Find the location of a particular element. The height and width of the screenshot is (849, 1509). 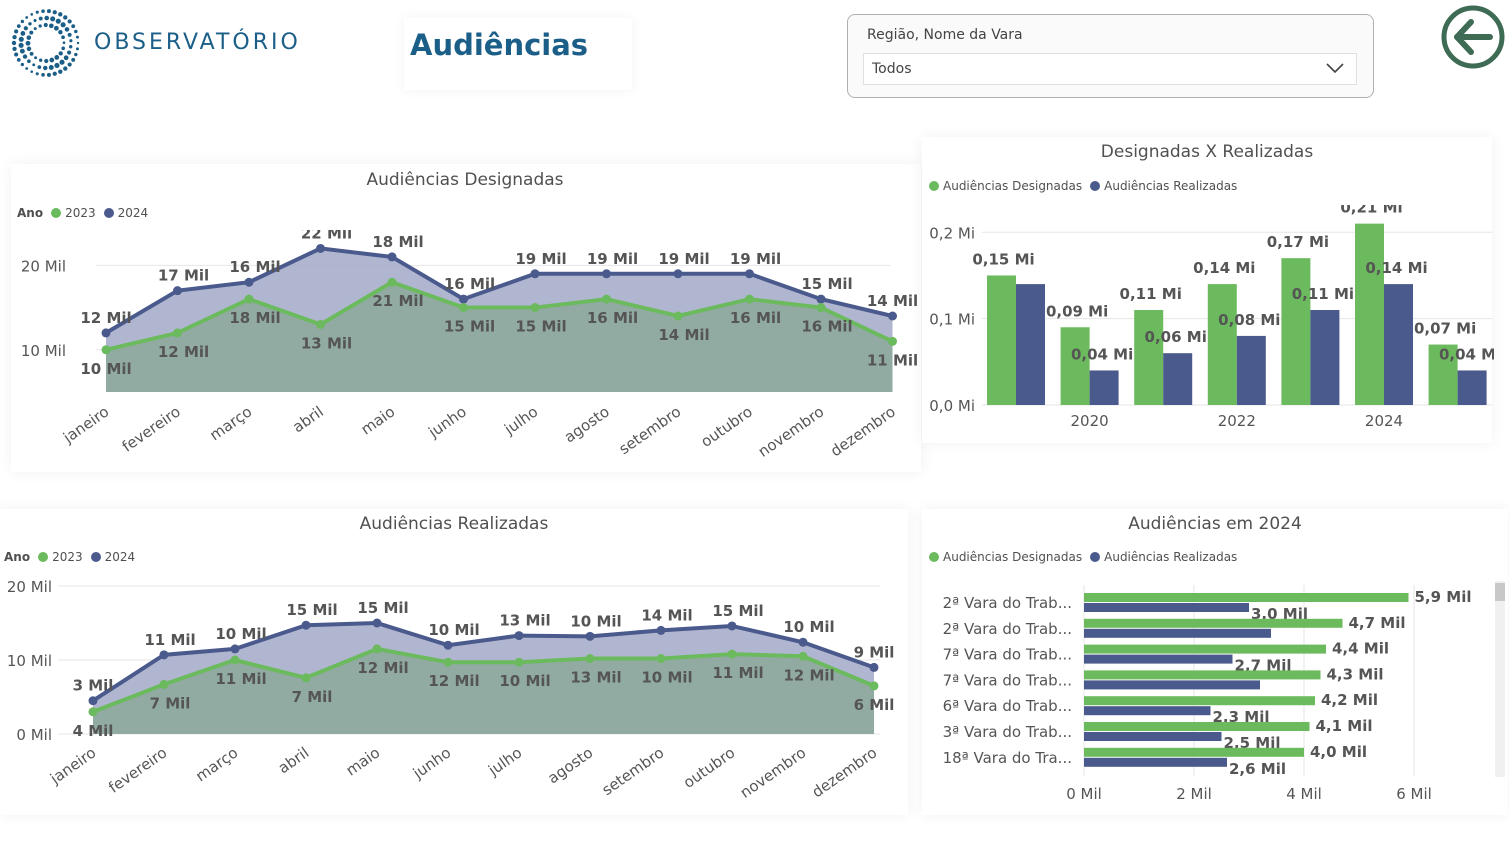

y-tick-label: 20 Mil is located at coordinates (29, 587).